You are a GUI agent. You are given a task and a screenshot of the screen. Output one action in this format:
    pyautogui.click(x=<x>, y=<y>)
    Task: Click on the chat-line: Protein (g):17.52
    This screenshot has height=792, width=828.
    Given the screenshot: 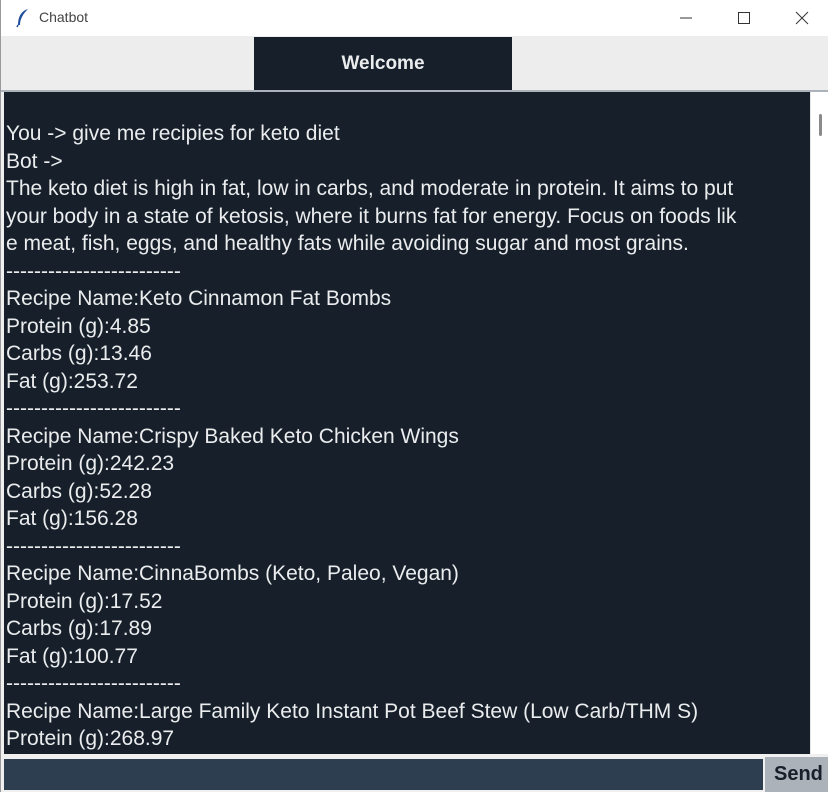 What is the action you would take?
    pyautogui.click(x=84, y=601)
    